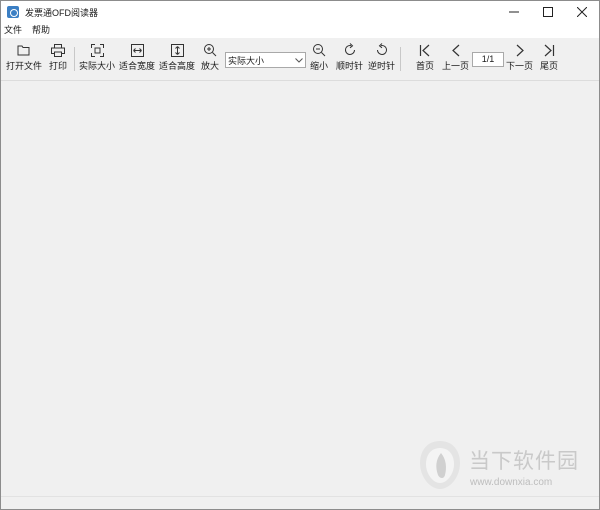  Describe the element at coordinates (24, 66) in the screenshot. I see `open-file-label: 打开文件` at that location.